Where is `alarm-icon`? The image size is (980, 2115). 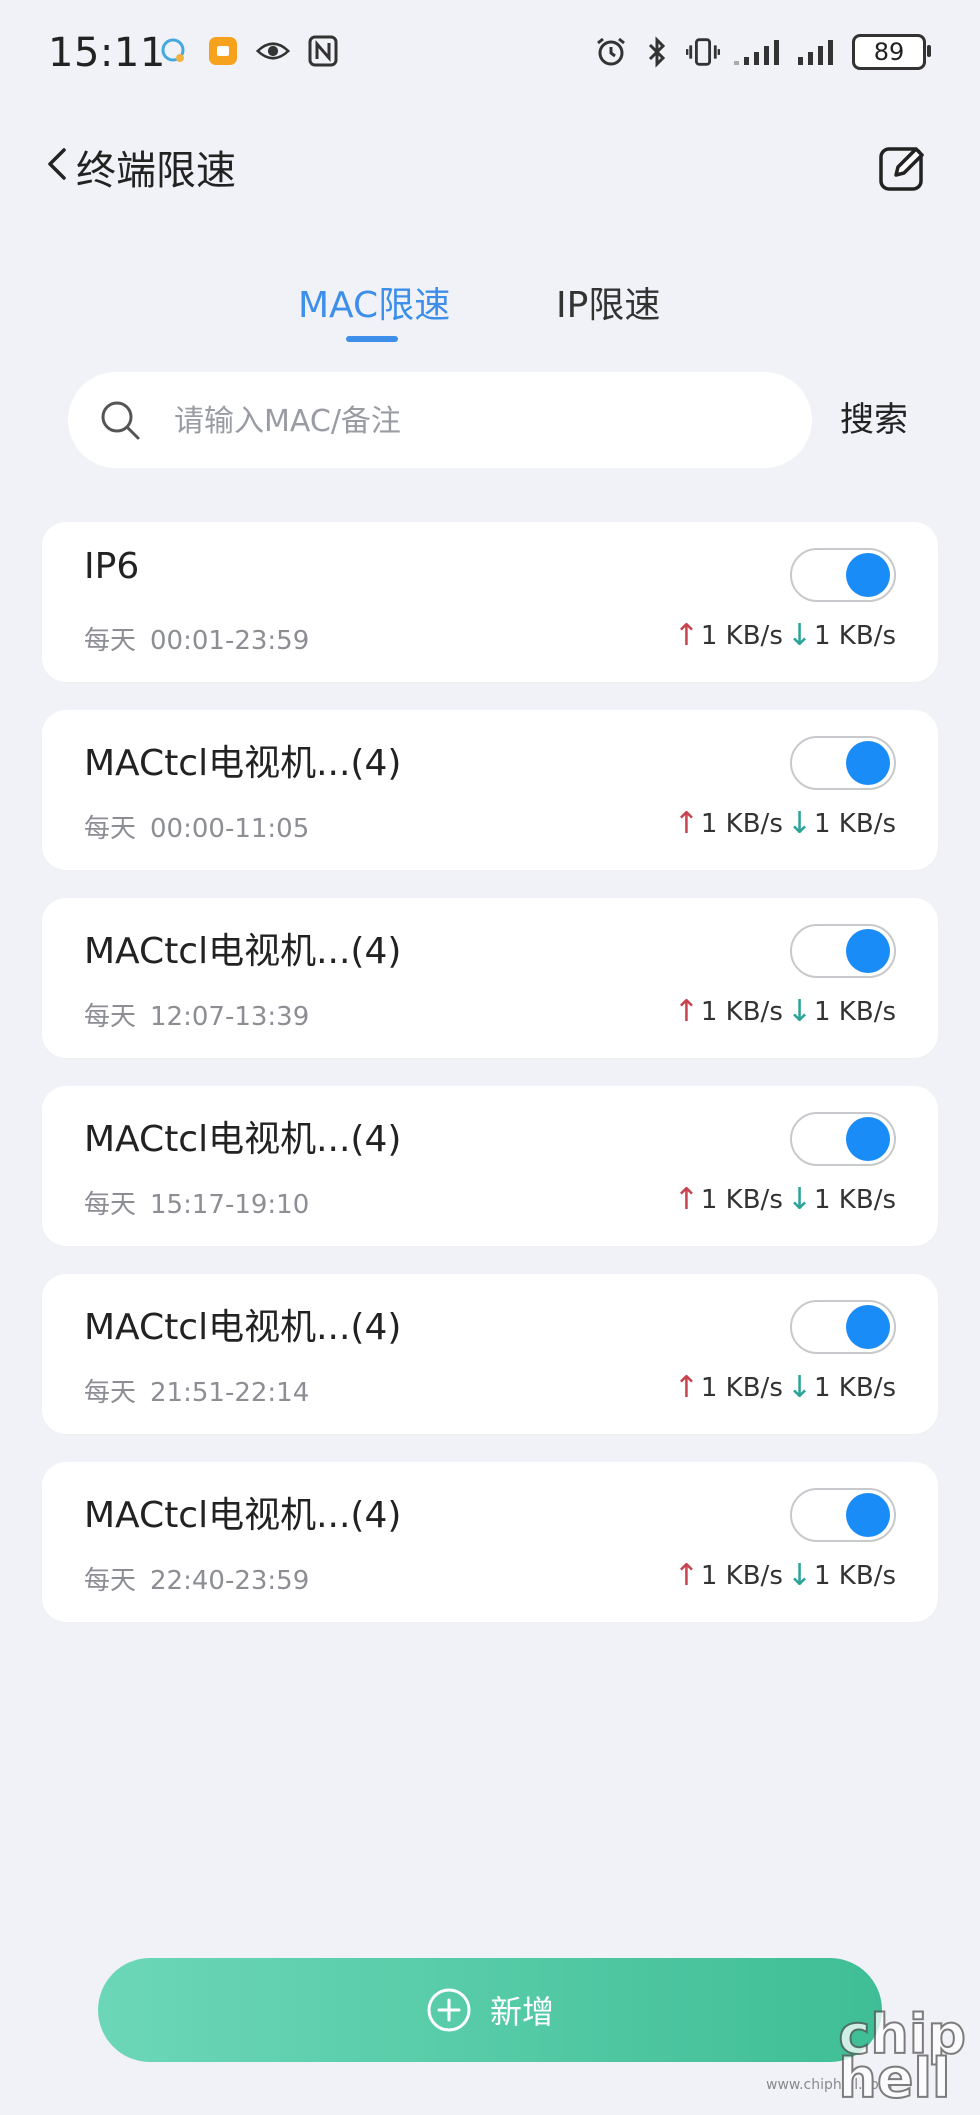
alarm-icon is located at coordinates (611, 52).